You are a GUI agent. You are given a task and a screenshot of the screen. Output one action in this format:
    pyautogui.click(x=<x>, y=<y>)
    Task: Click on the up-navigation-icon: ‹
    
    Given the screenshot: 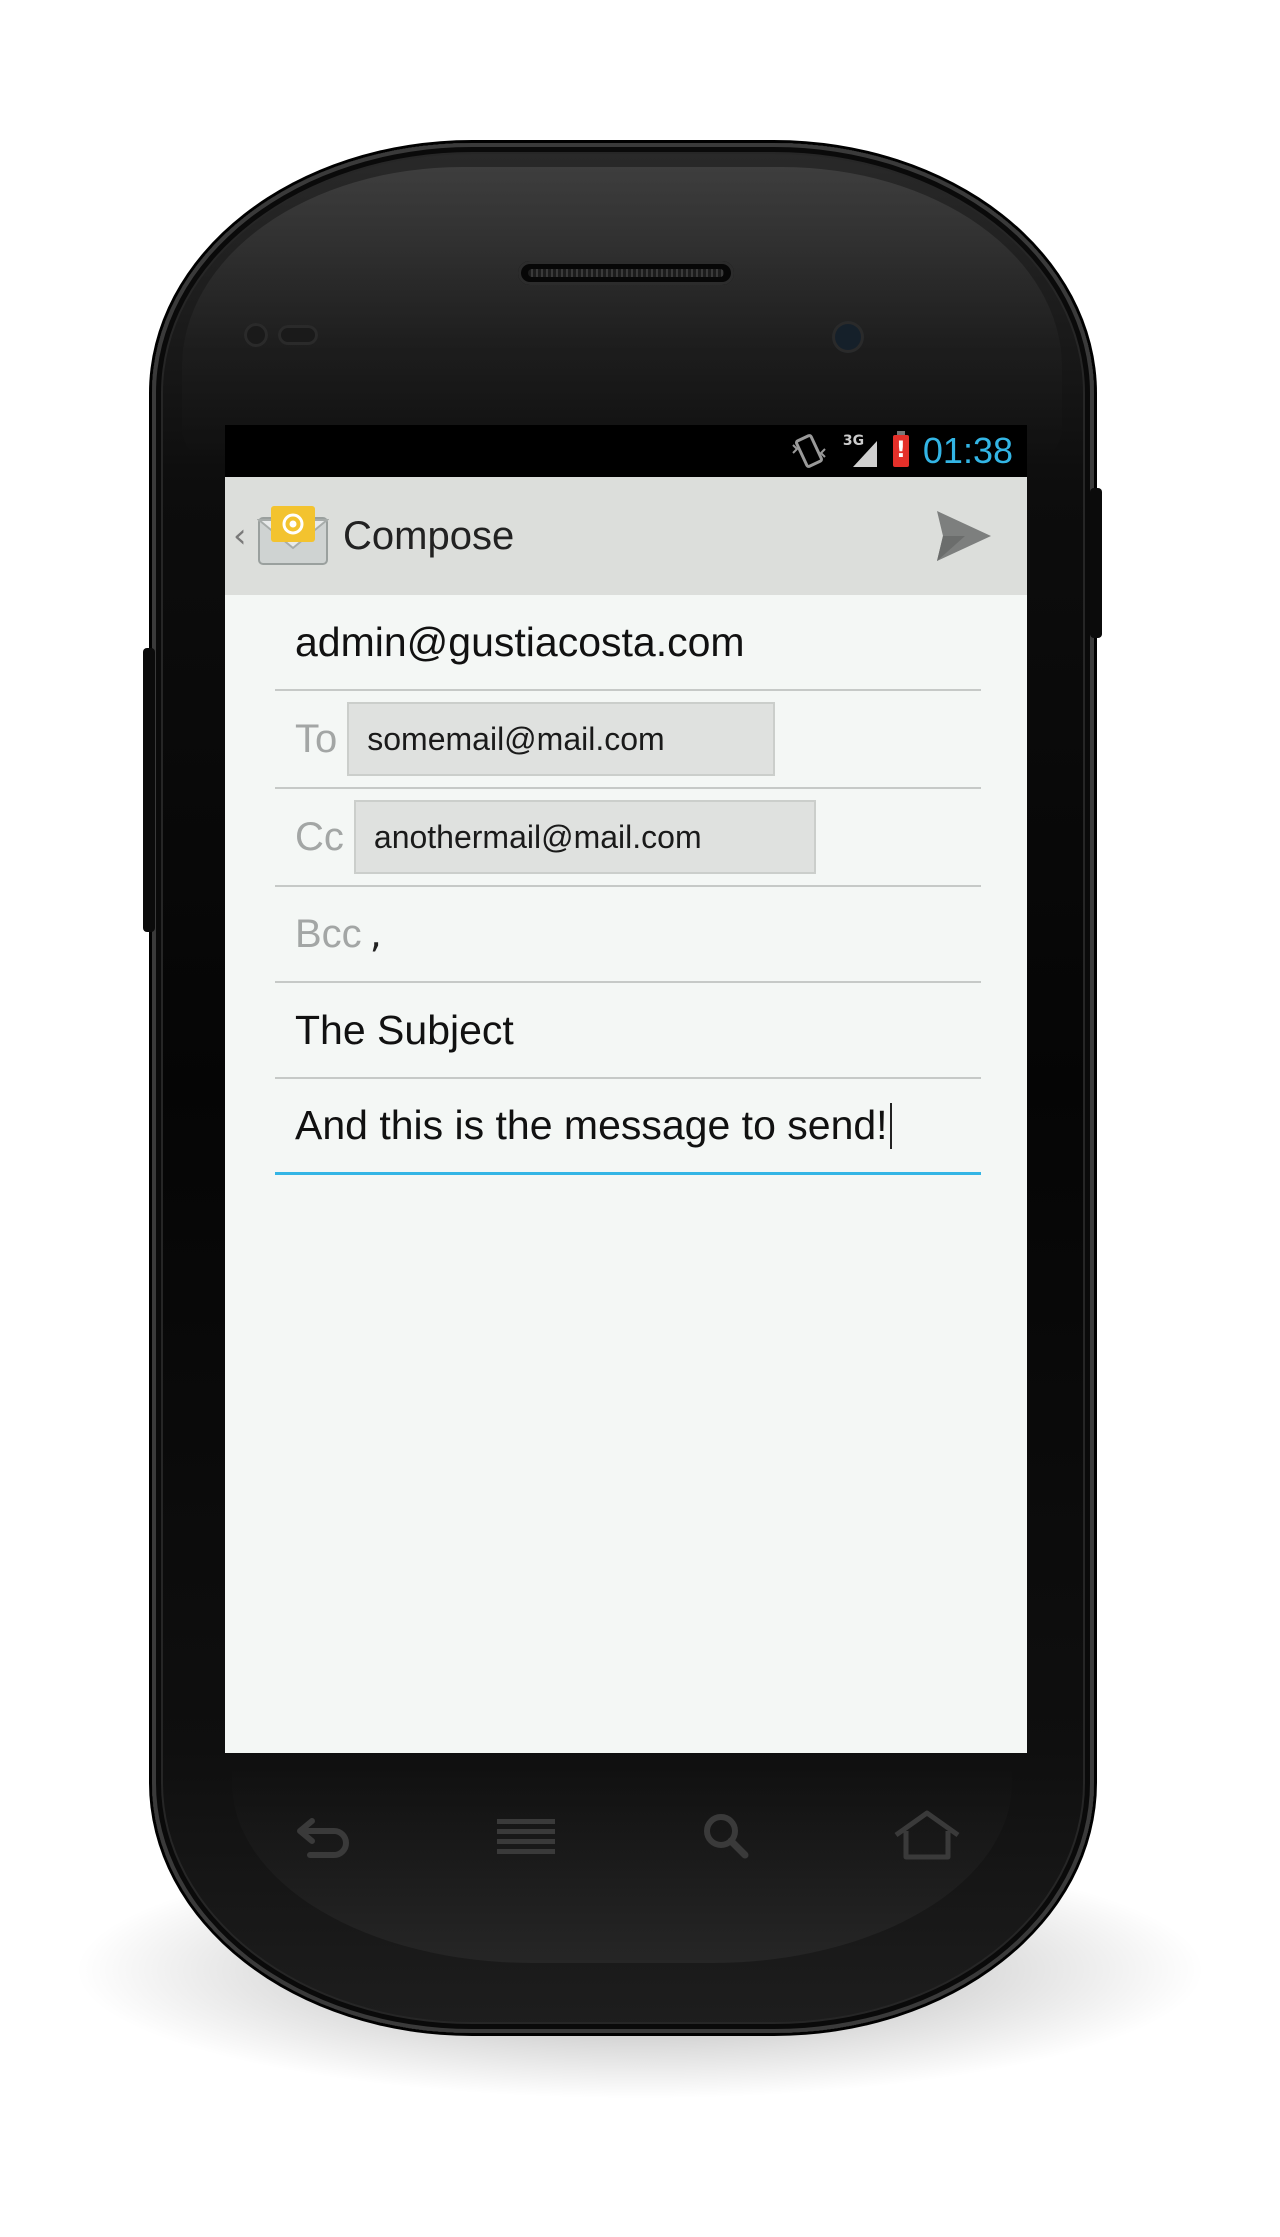 What is the action you would take?
    pyautogui.click(x=244, y=536)
    